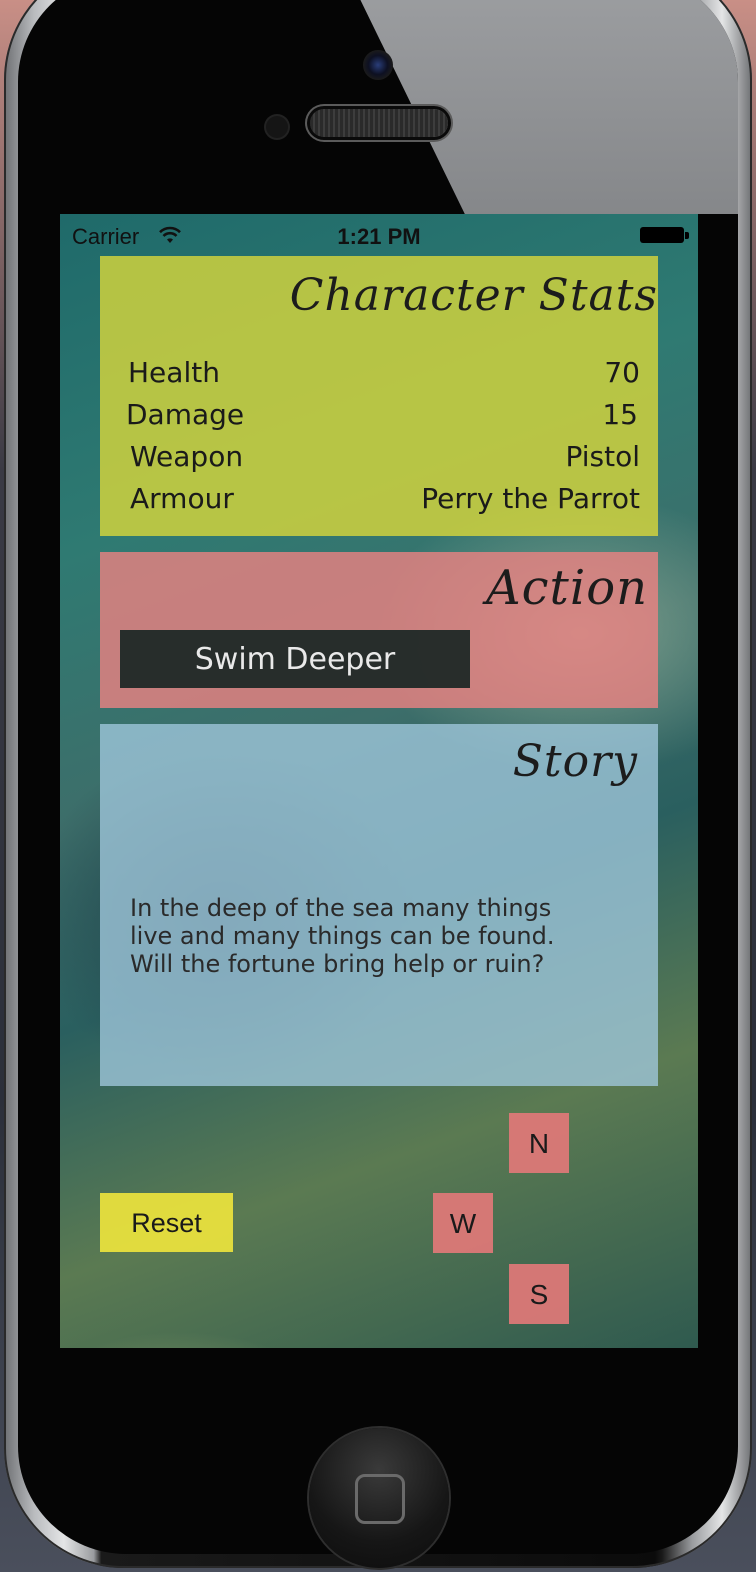 The image size is (756, 1572). I want to click on battery-icon, so click(664, 235).